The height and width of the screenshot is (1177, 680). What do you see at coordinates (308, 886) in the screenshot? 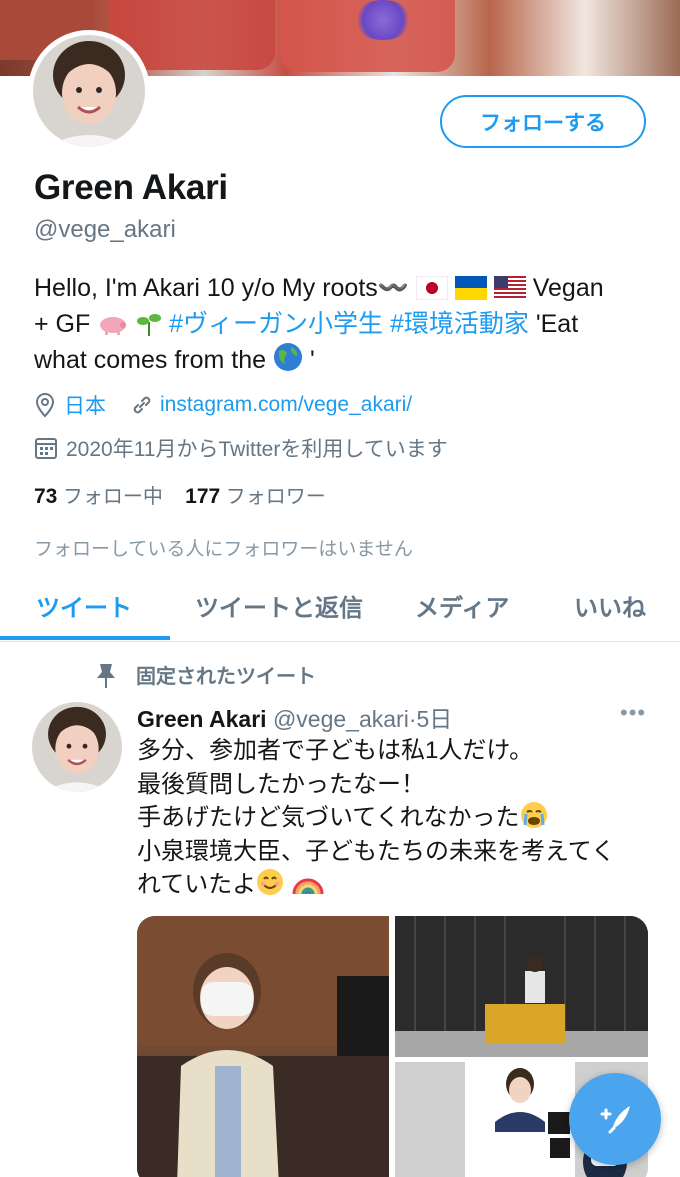
I see `rainbow-icon` at bounding box center [308, 886].